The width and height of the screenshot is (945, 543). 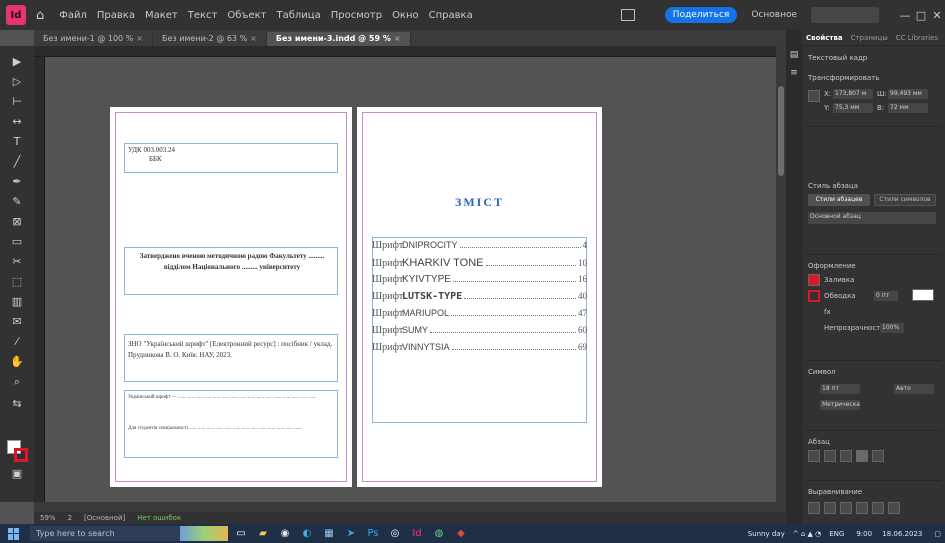 What do you see at coordinates (231, 158) in the screenshot?
I see `udk-text-frame: УДК 003.003.24 ББК` at bounding box center [231, 158].